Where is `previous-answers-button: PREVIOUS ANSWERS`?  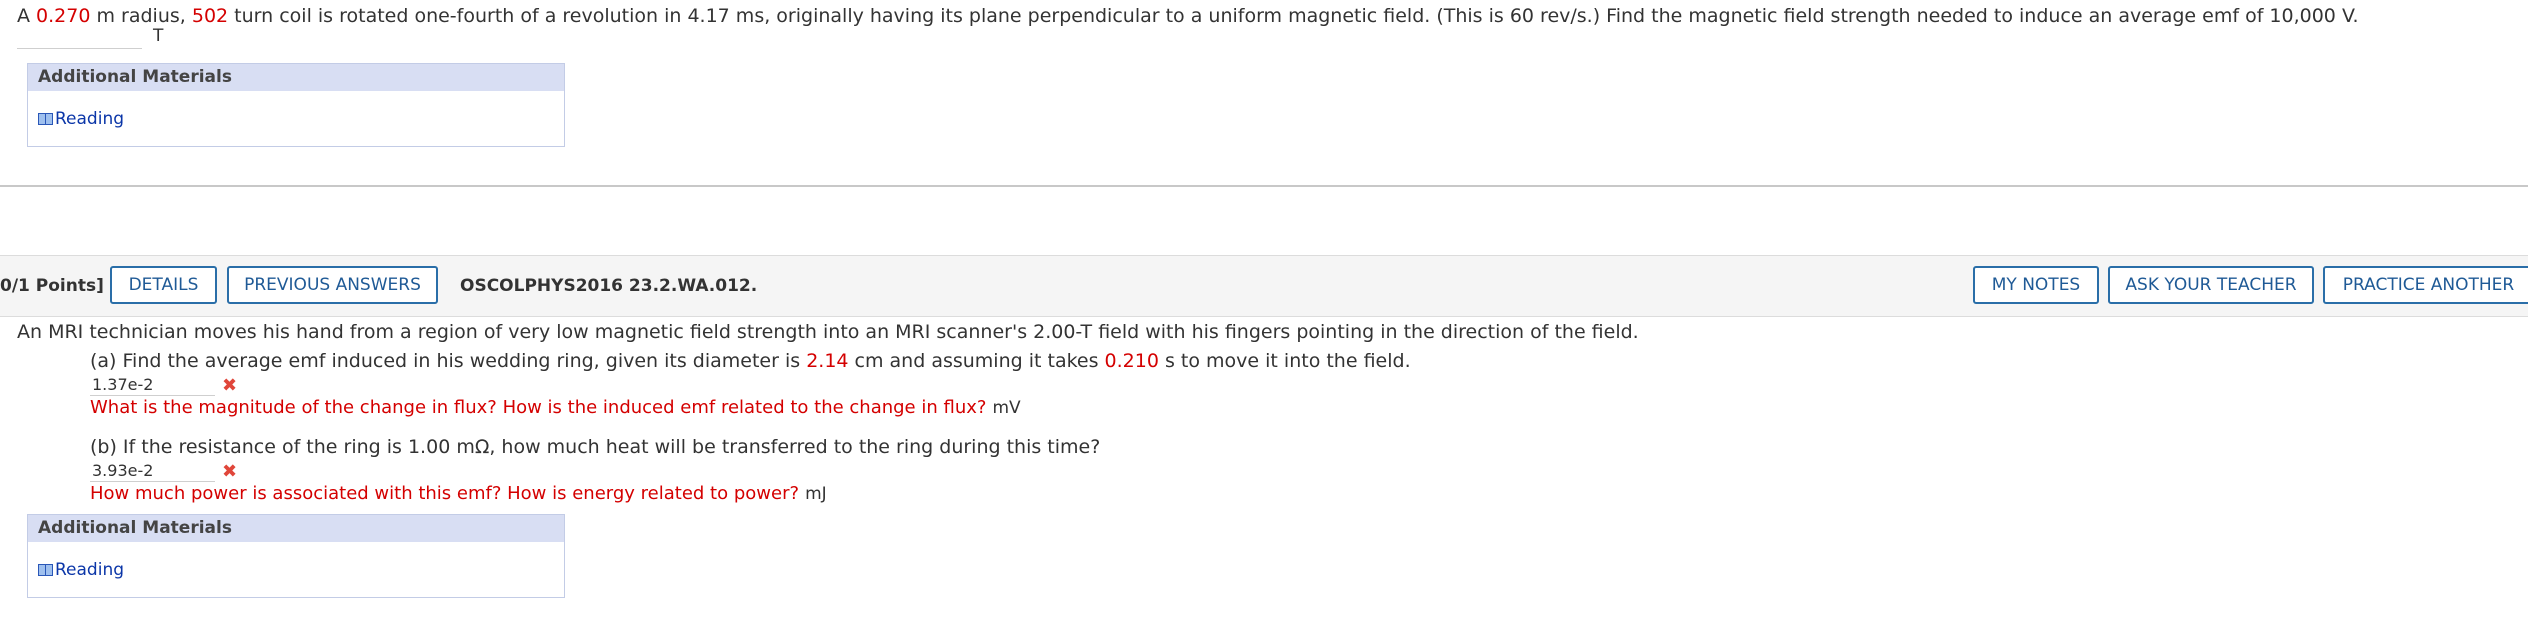
previous-answers-button: PREVIOUS ANSWERS is located at coordinates (332, 285).